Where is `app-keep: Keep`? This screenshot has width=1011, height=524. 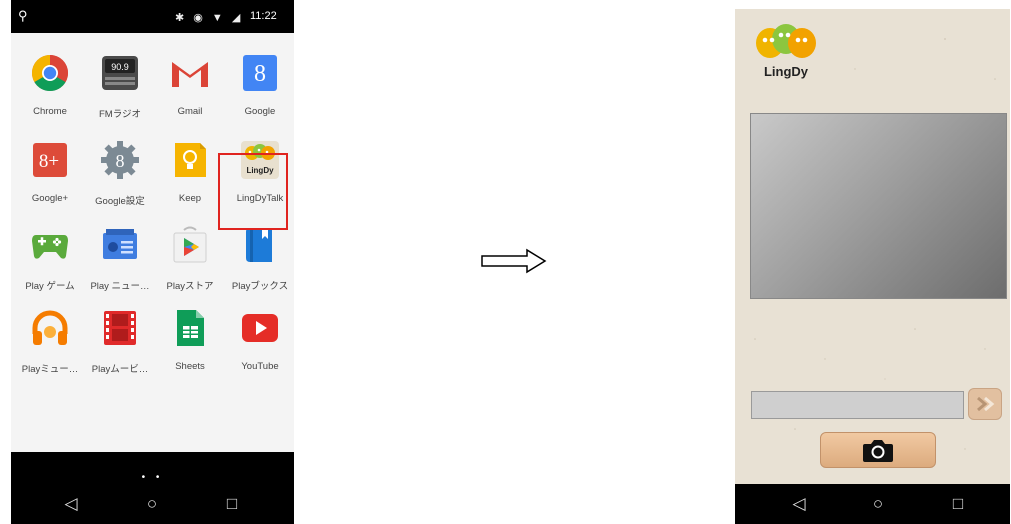 app-keep: Keep is located at coordinates (190, 171).